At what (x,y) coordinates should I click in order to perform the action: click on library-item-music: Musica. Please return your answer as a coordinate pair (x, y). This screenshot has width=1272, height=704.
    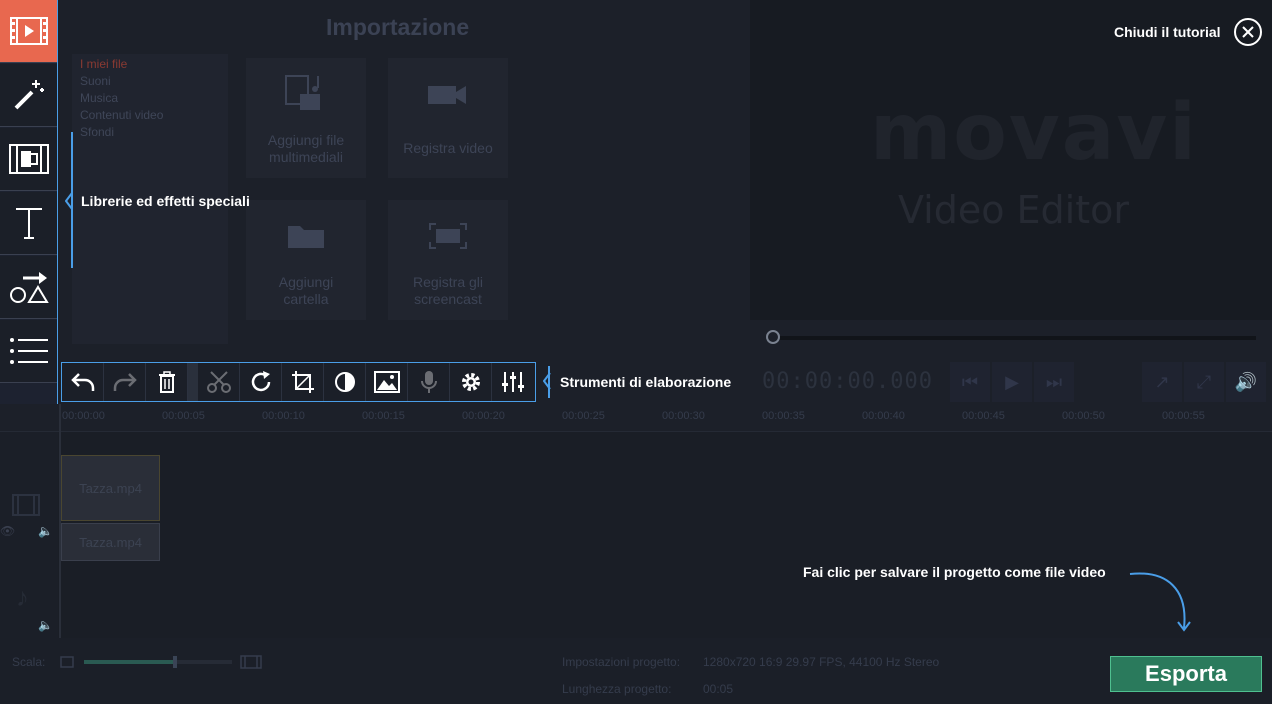
    Looking at the image, I should click on (99, 98).